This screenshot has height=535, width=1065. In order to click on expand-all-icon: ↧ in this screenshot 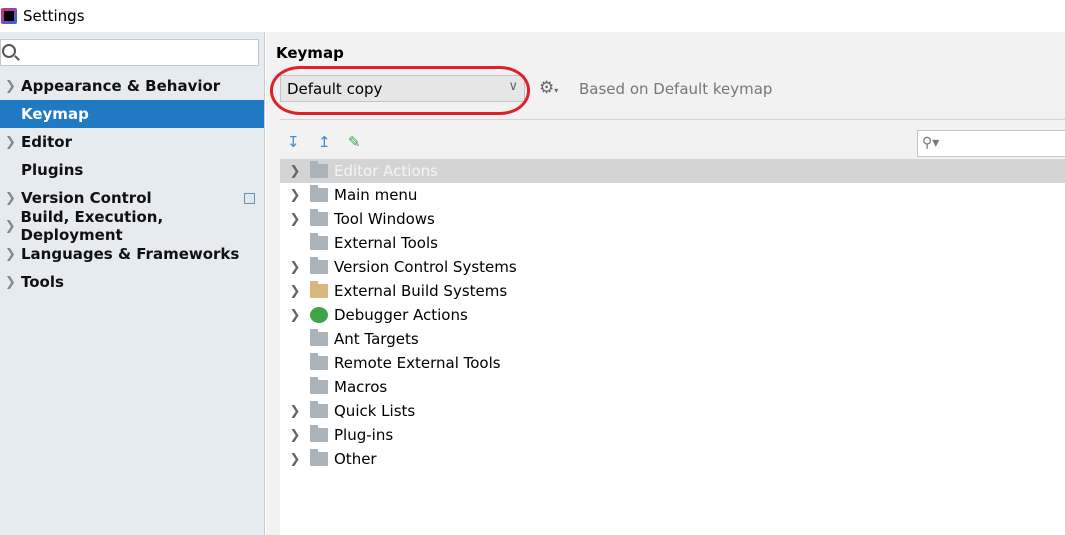, I will do `click(293, 142)`.